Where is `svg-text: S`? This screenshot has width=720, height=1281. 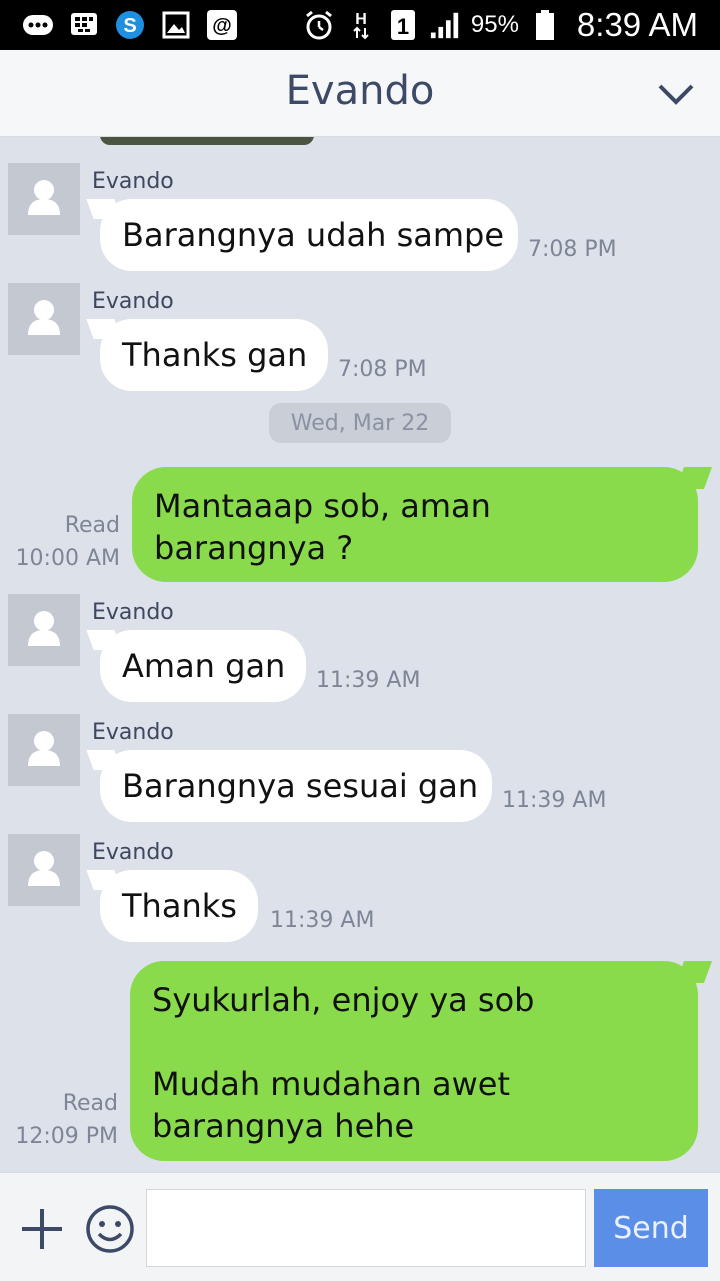 svg-text: S is located at coordinates (129, 26).